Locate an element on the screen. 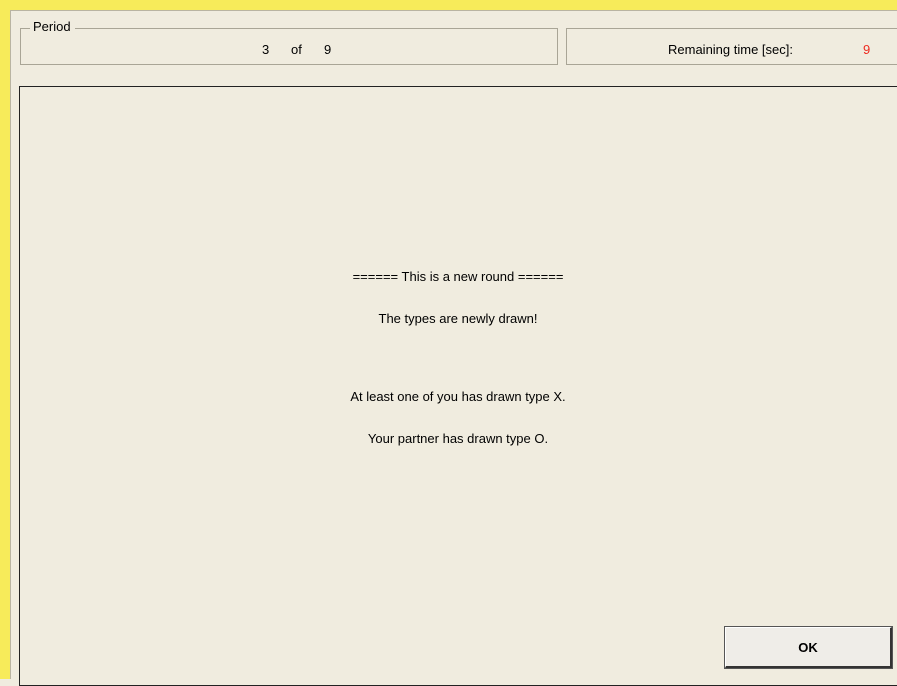  period-of-label: of is located at coordinates (296, 49).